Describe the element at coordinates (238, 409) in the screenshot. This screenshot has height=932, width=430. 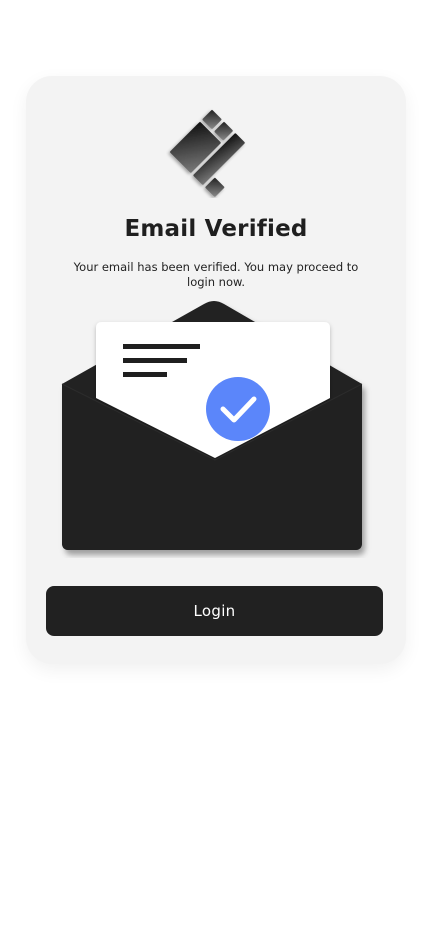
I see `checkmark-circle-icon` at that location.